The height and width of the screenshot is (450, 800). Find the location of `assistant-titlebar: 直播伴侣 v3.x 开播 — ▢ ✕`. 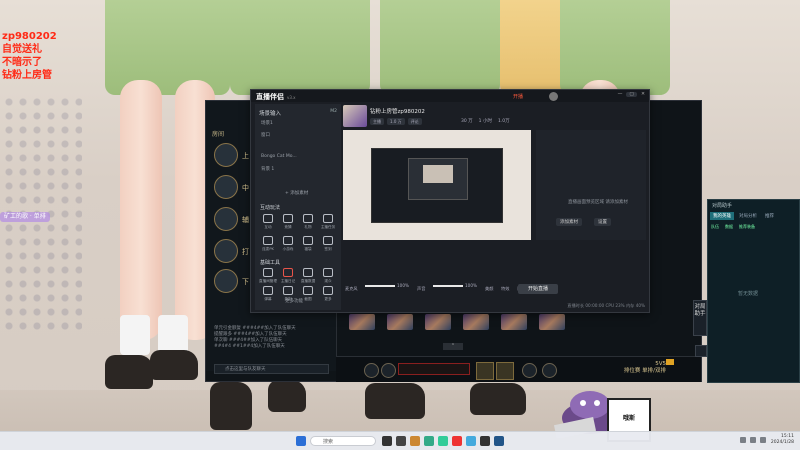

assistant-titlebar: 直播伴侣 v3.x 开播 — ▢ ✕ is located at coordinates (450, 96).